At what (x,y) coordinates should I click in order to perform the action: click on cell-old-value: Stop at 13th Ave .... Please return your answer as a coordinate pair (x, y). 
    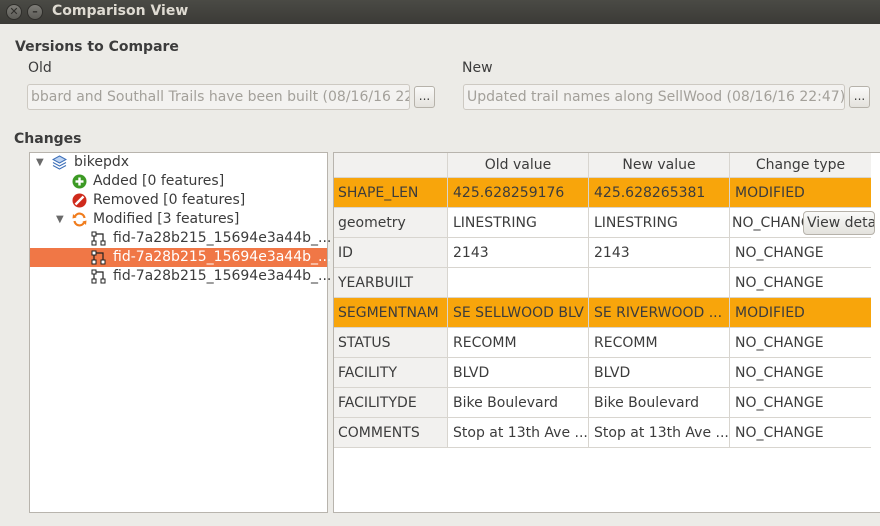
    Looking at the image, I should click on (518, 433).